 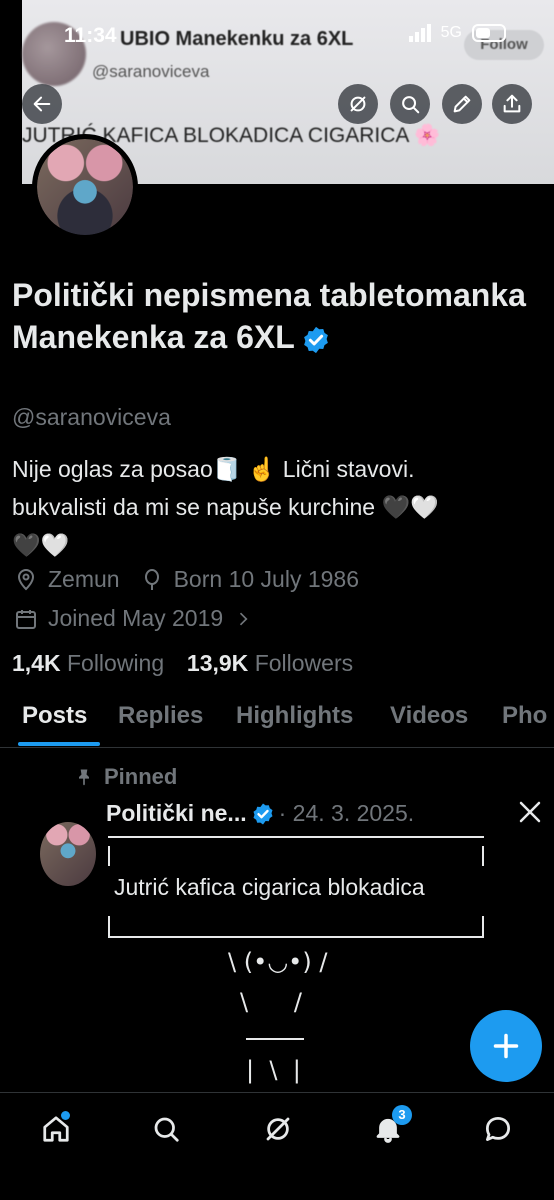 I want to click on share-icon, so click(x=512, y=103).